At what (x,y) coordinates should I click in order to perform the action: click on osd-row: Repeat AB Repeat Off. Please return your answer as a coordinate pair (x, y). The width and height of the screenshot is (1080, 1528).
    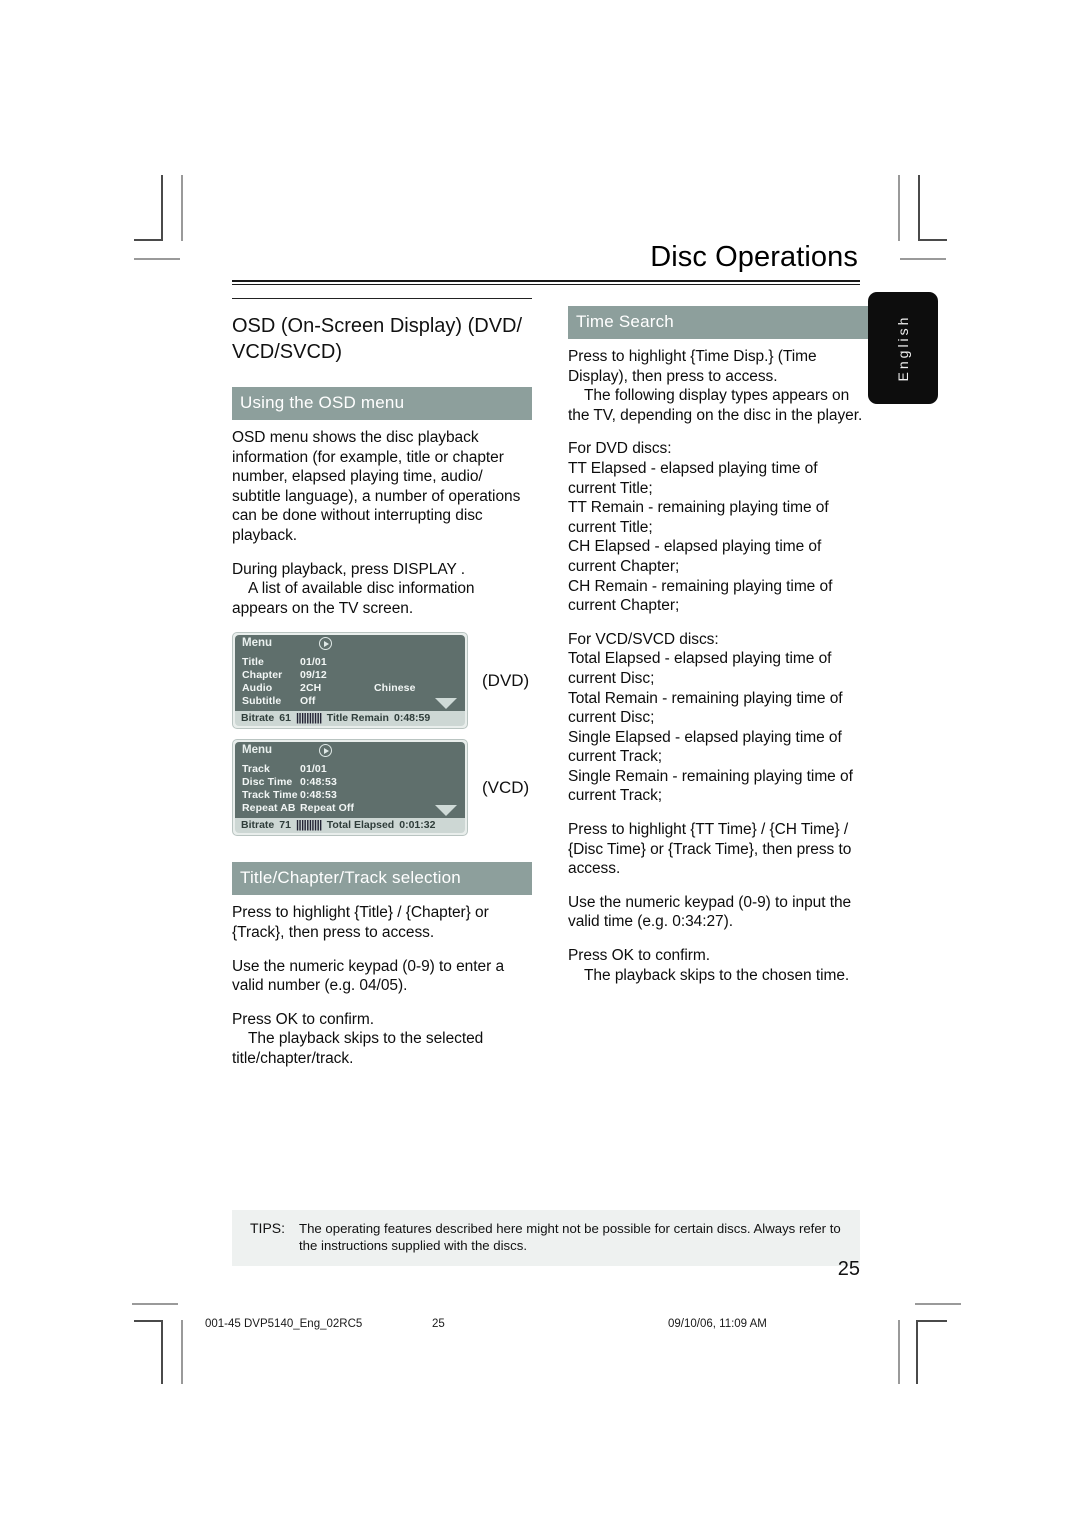
    Looking at the image, I should click on (350, 808).